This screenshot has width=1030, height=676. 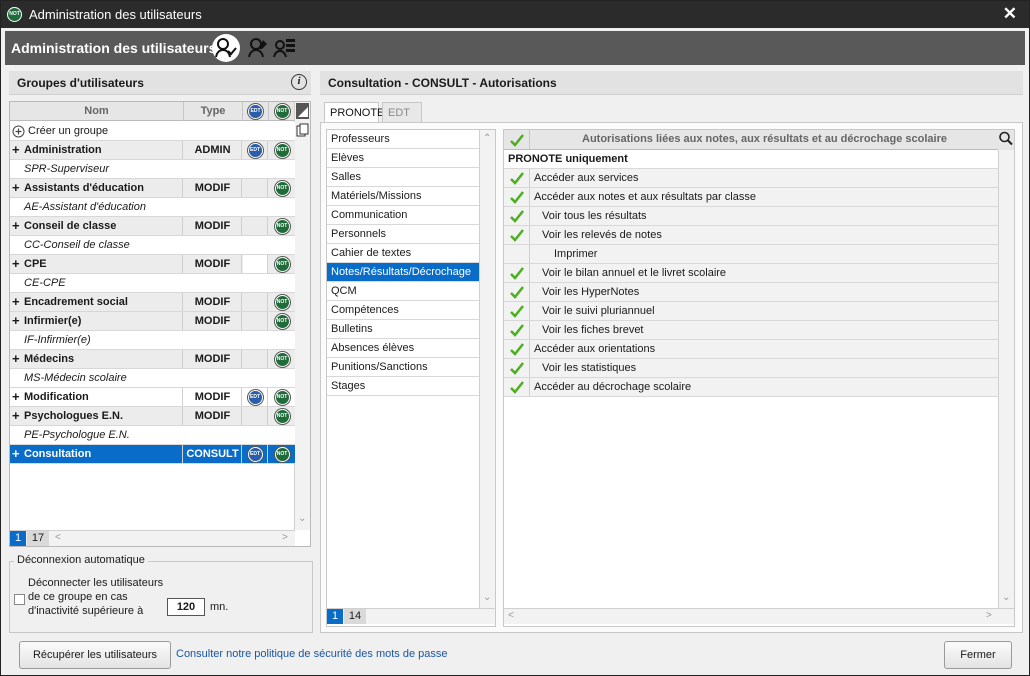 What do you see at coordinates (1006, 140) in the screenshot?
I see `search-icon` at bounding box center [1006, 140].